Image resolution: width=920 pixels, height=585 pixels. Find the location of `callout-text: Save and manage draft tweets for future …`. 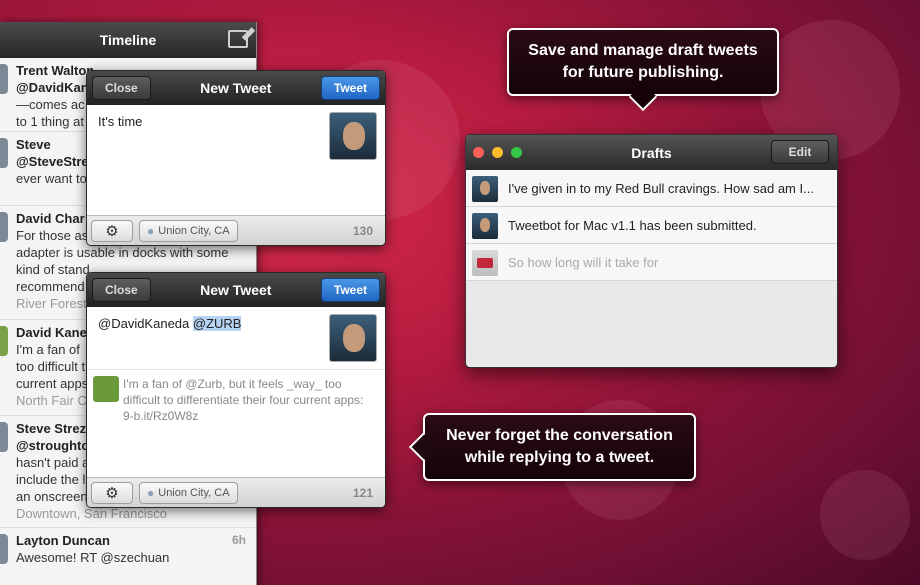

callout-text: Save and manage draft tweets for future … is located at coordinates (643, 61).